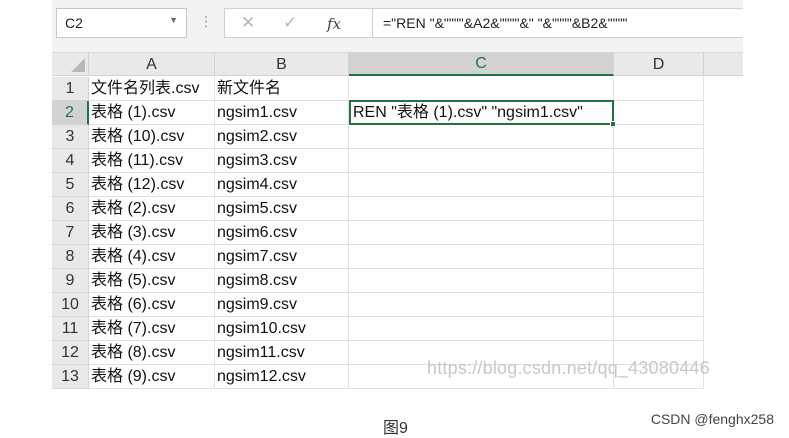  What do you see at coordinates (613, 124) in the screenshot?
I see `fill-handle` at bounding box center [613, 124].